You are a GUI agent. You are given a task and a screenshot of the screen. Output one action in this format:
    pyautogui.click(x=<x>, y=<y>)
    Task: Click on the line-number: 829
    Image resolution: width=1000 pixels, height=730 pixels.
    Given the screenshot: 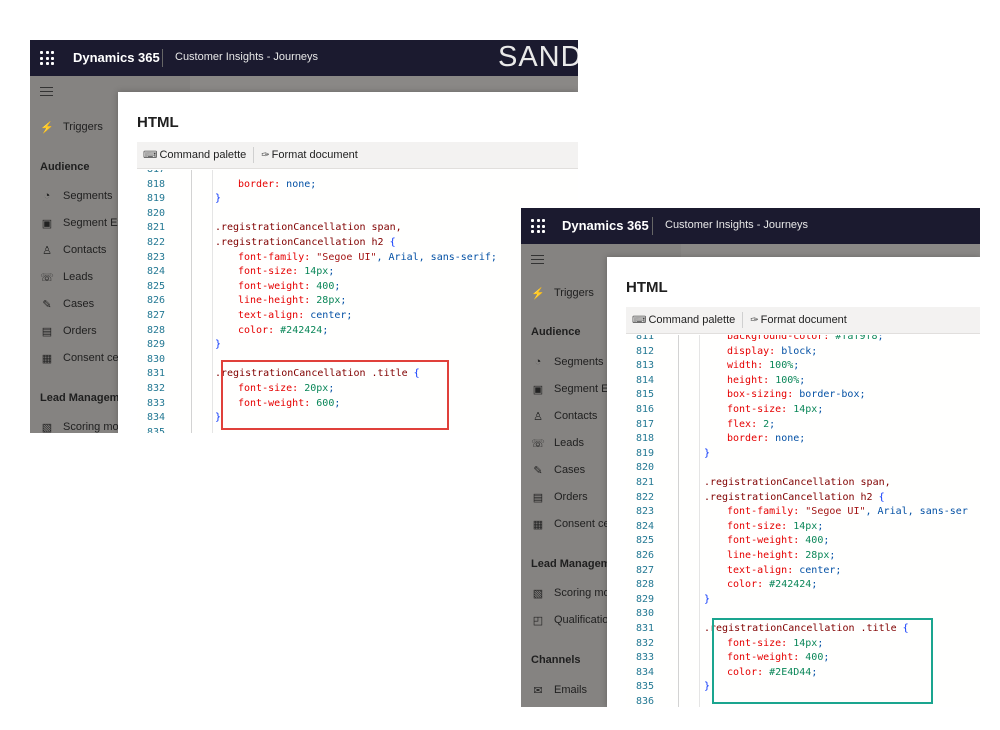 What is the action you would take?
    pyautogui.click(x=644, y=599)
    